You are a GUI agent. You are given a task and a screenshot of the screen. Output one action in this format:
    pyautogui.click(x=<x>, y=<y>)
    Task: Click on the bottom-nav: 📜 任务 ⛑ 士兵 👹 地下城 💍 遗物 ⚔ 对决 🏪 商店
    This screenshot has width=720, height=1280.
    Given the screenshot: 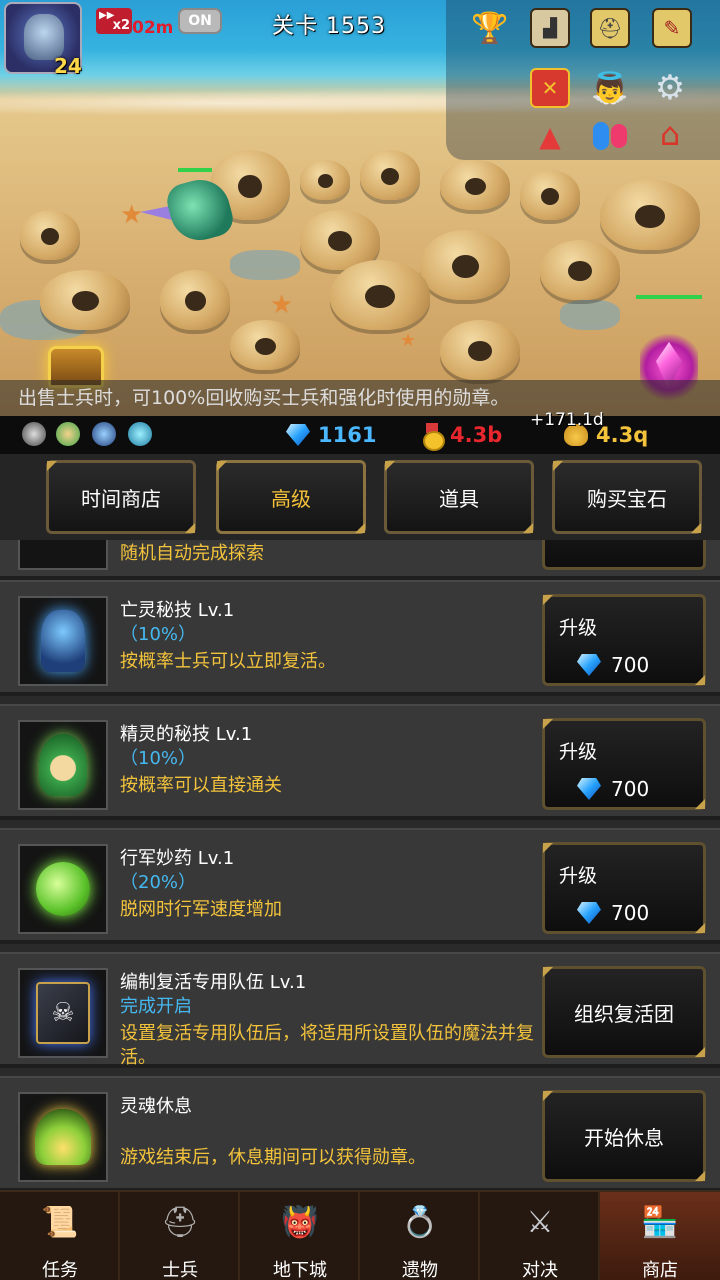 What is the action you would take?
    pyautogui.click(x=360, y=1235)
    